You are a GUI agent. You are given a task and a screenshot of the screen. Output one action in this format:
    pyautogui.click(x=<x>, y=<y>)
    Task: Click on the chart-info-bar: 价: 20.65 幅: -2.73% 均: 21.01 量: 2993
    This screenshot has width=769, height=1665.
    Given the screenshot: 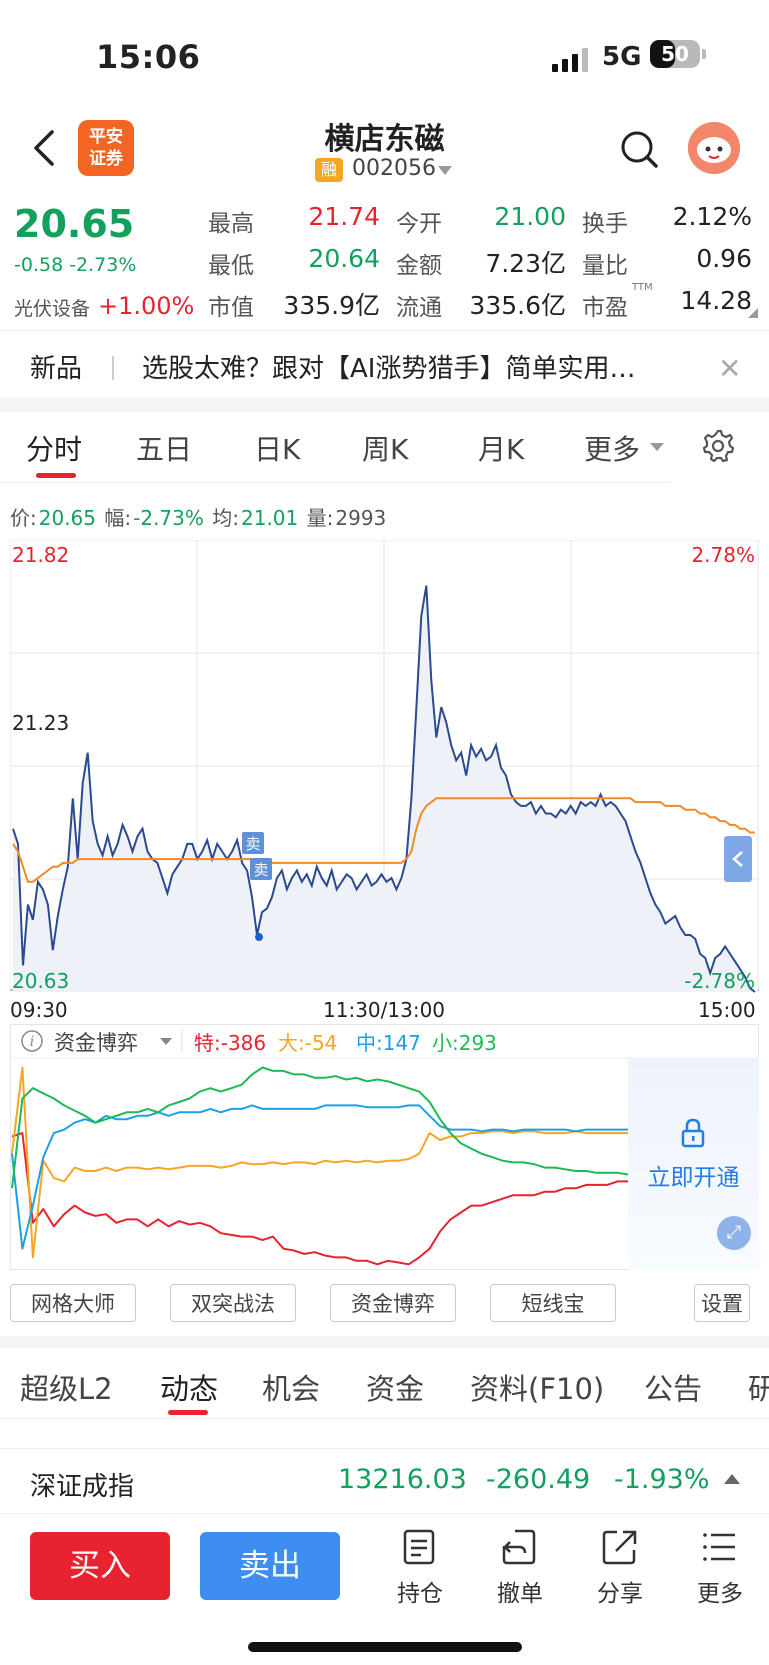 What is the action you would take?
    pyautogui.click(x=199, y=516)
    